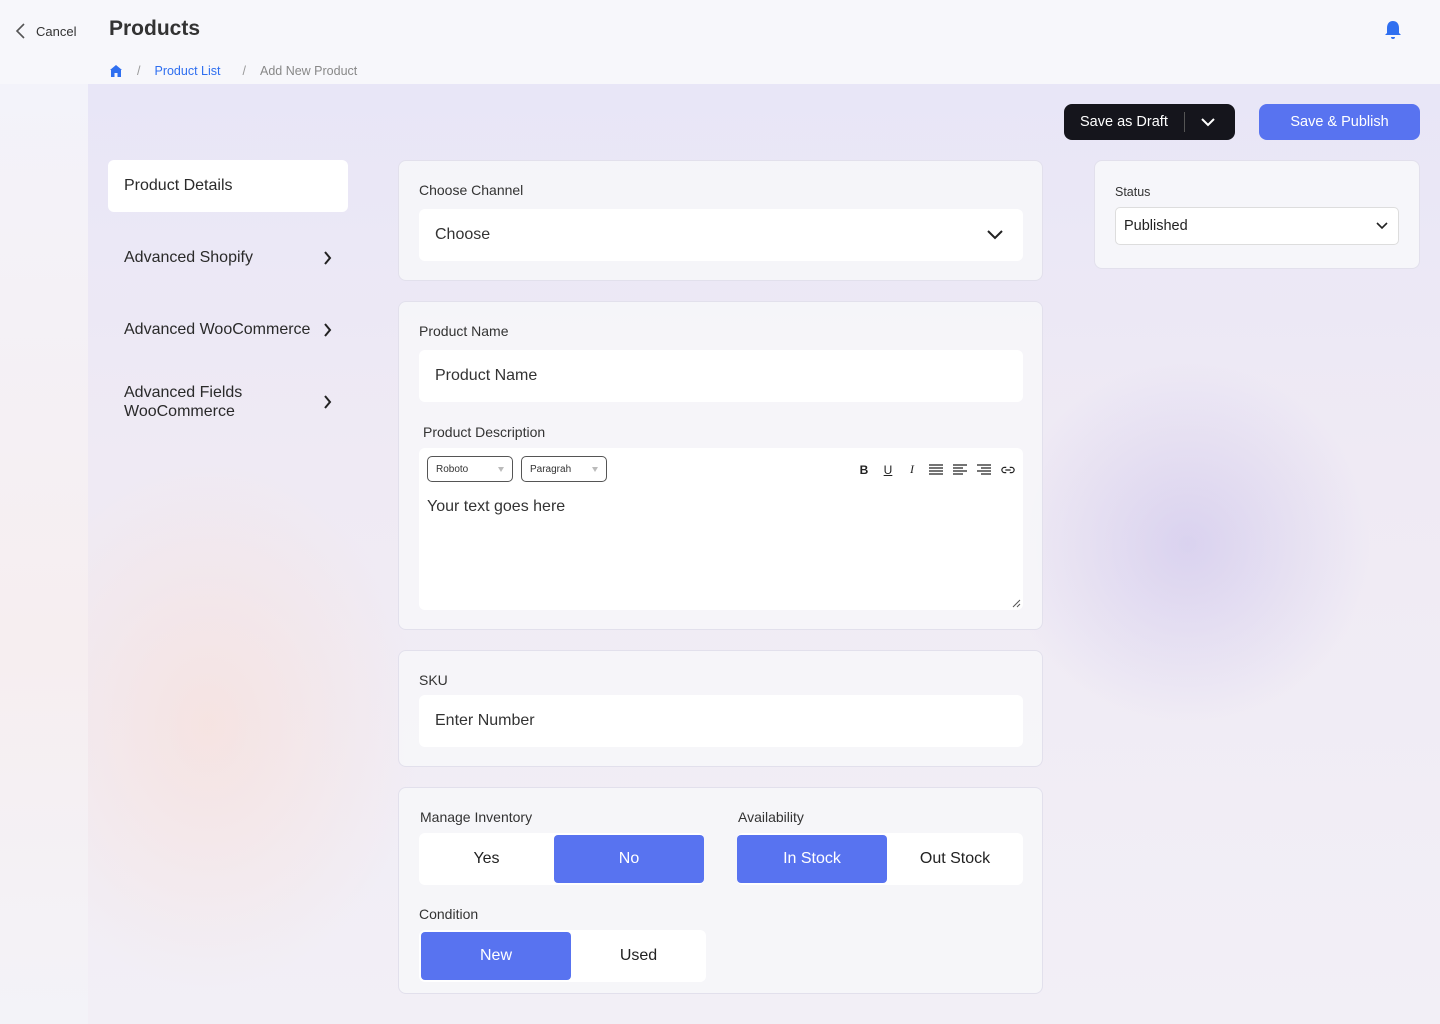 Image resolution: width=1440 pixels, height=1024 pixels. I want to click on font-value: Roboto, so click(452, 469).